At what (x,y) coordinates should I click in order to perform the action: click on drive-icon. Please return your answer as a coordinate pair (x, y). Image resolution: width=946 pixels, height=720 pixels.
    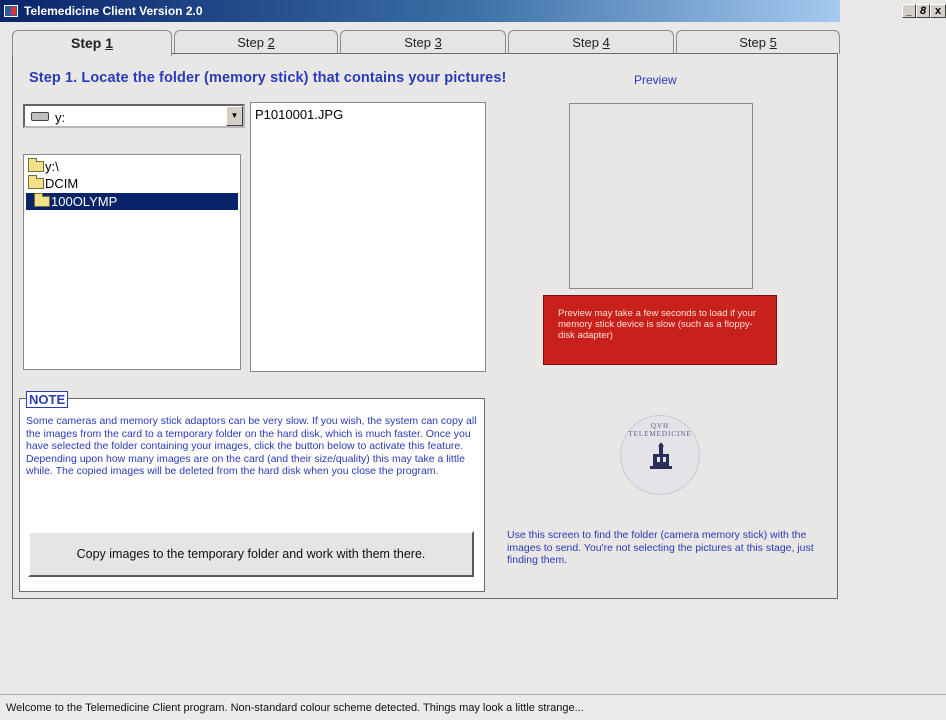
    Looking at the image, I should click on (40, 116).